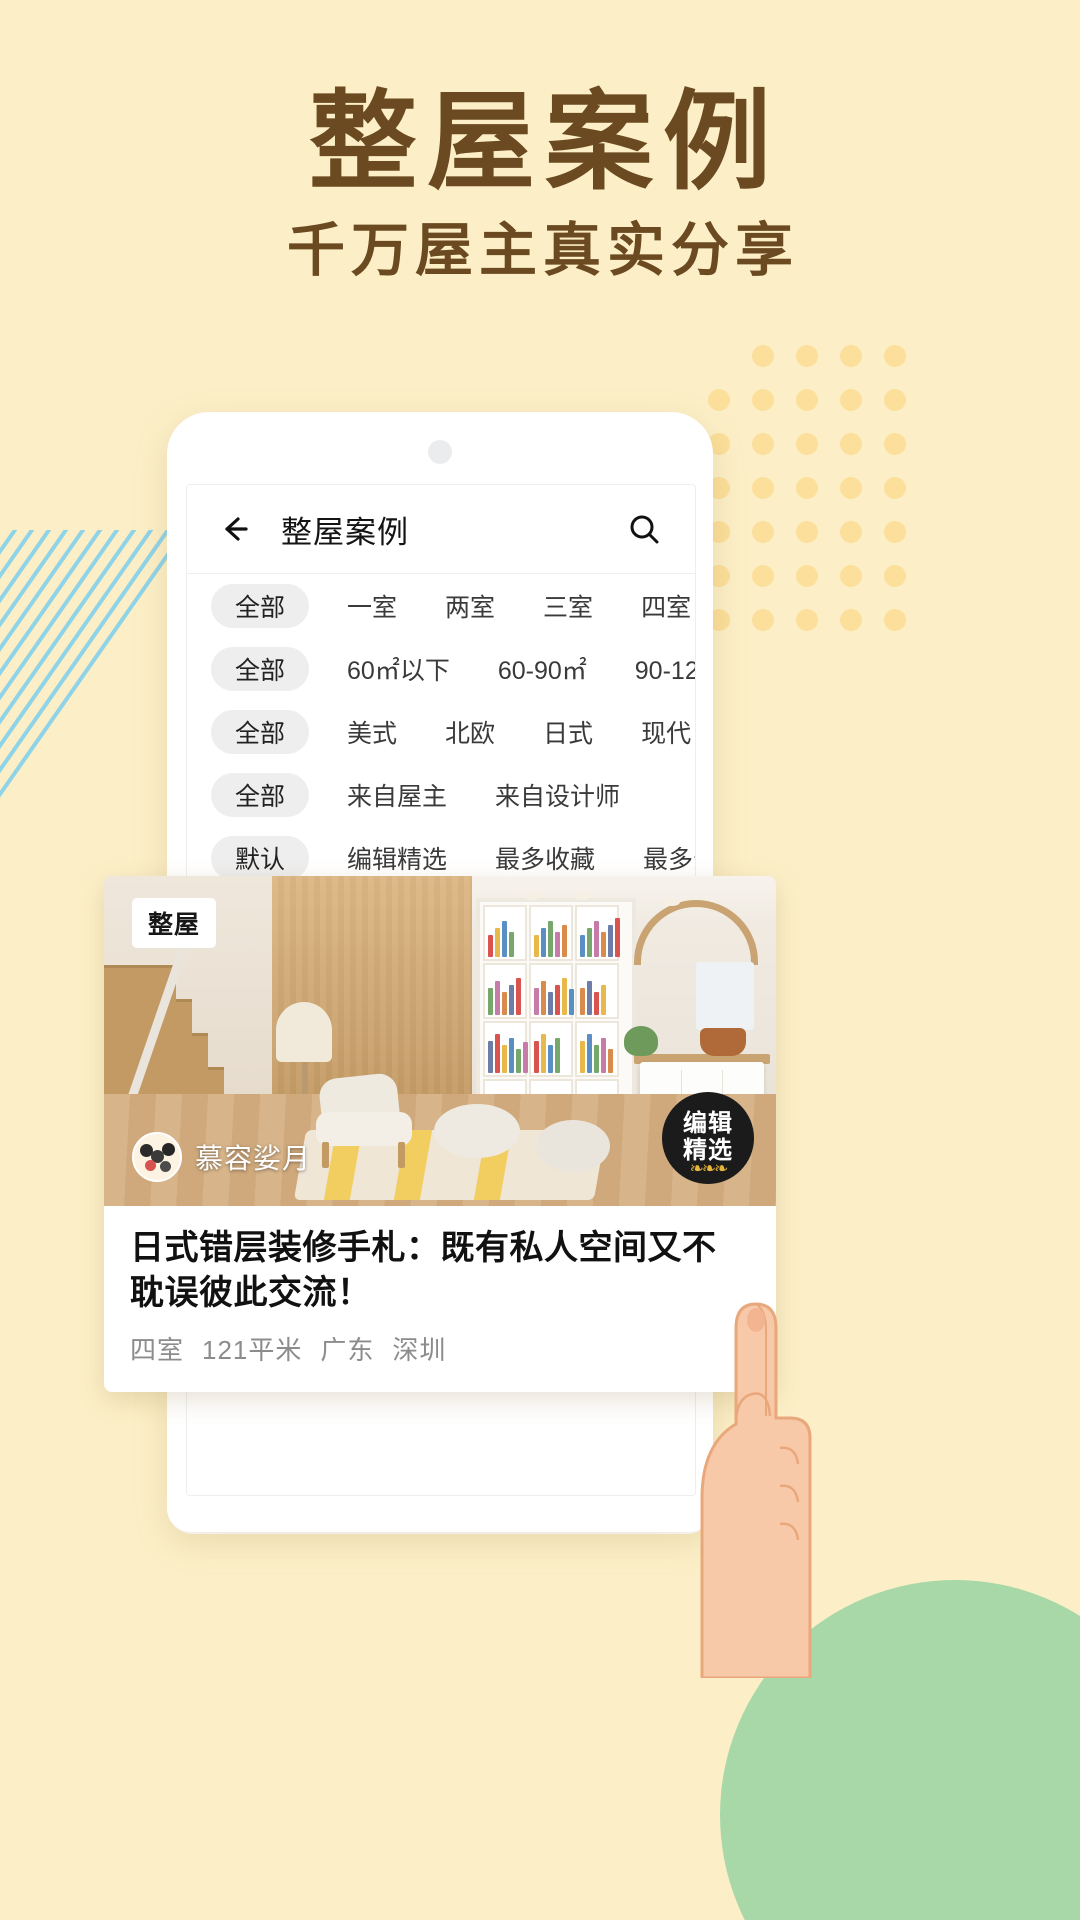  Describe the element at coordinates (157, 1349) in the screenshot. I see `case-meta-rooms: 四室` at that location.